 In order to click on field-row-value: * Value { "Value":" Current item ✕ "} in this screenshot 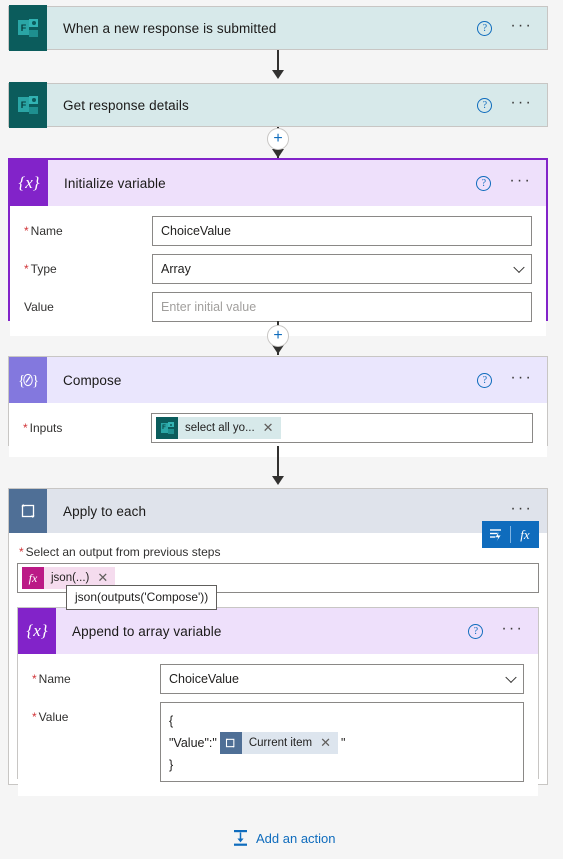, I will do `click(278, 742)`.